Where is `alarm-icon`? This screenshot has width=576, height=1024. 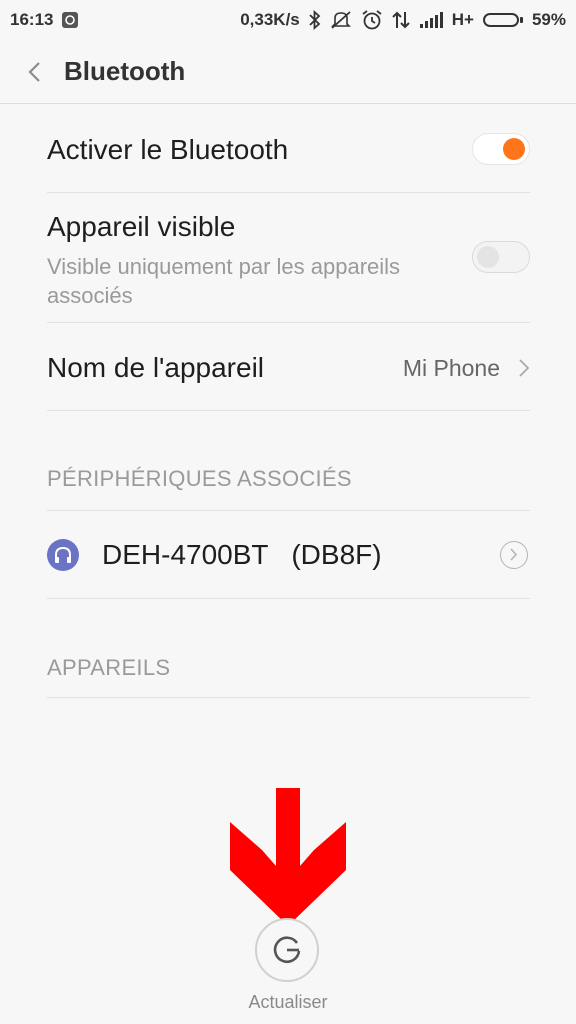
alarm-icon is located at coordinates (372, 20).